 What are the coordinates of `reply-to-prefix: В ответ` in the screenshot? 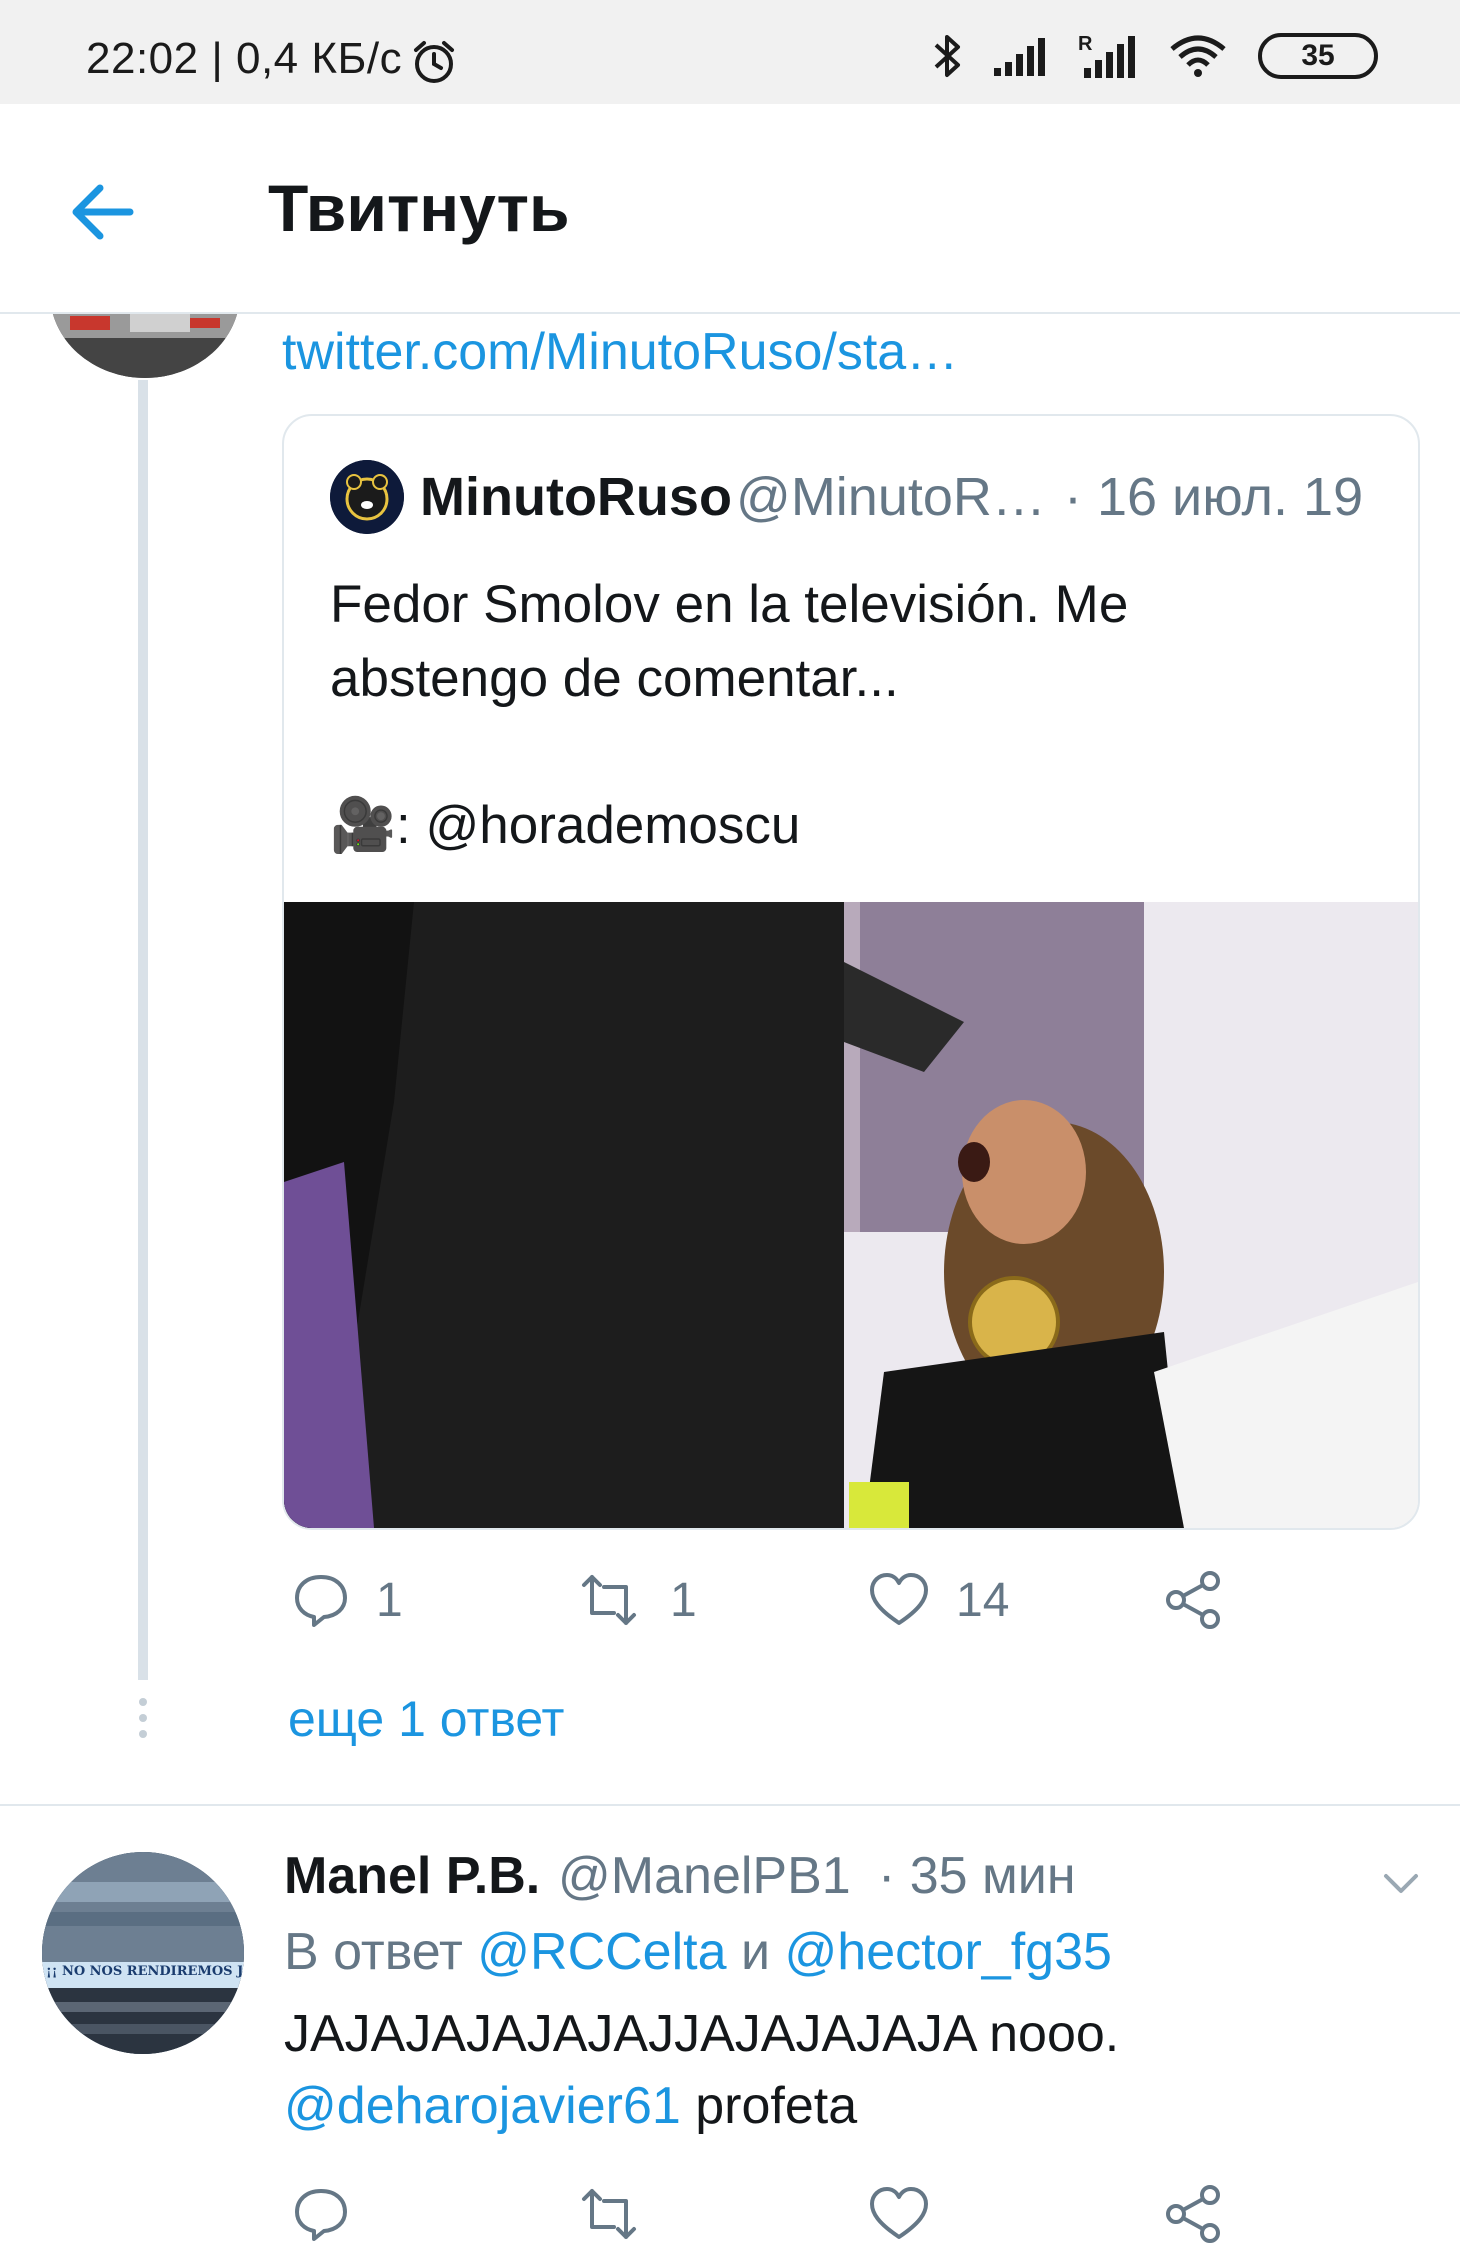 It's located at (373, 1952).